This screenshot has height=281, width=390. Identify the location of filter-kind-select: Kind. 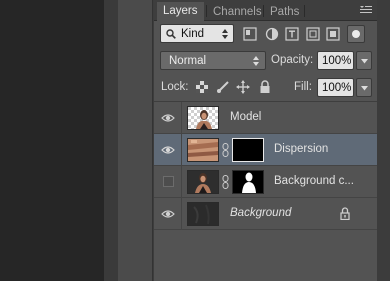
(197, 33).